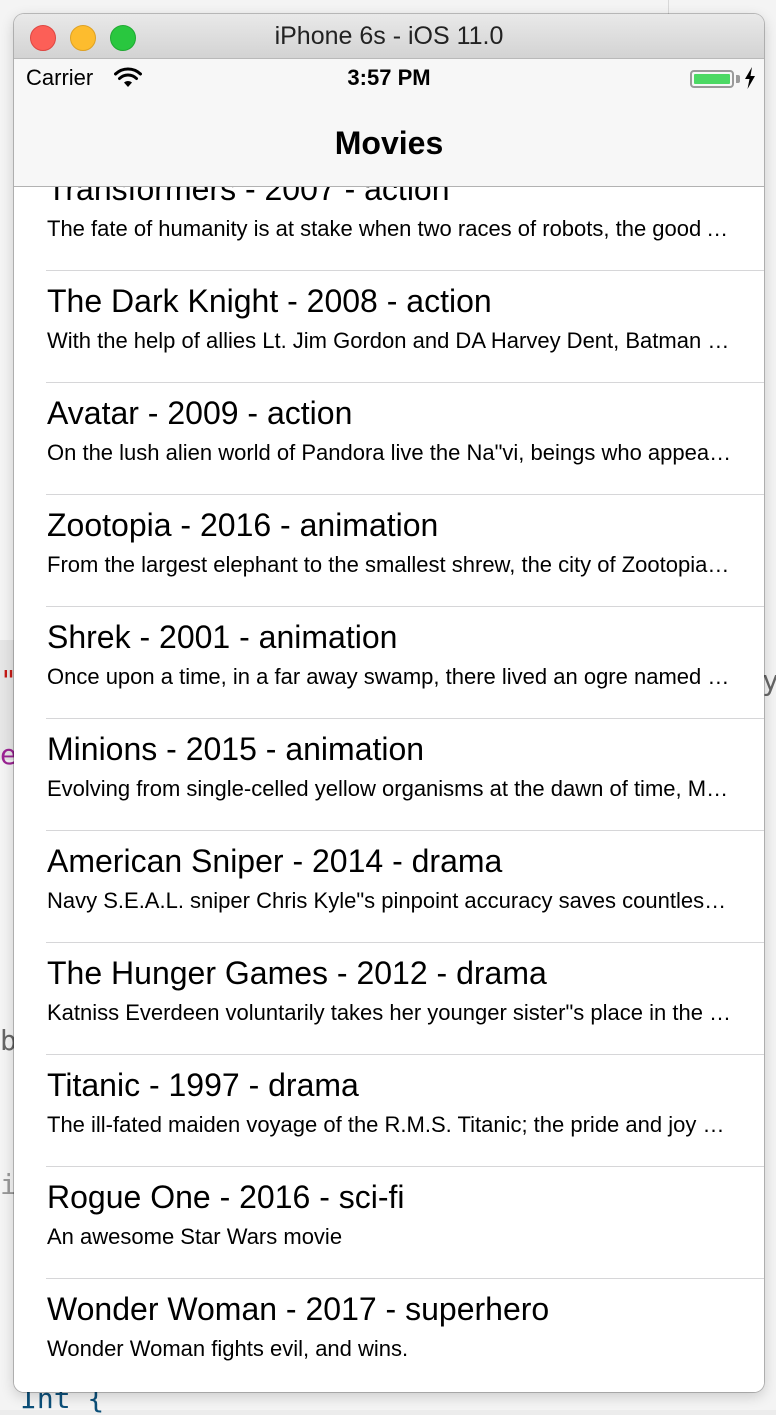  I want to click on battery-level, so click(712, 79).